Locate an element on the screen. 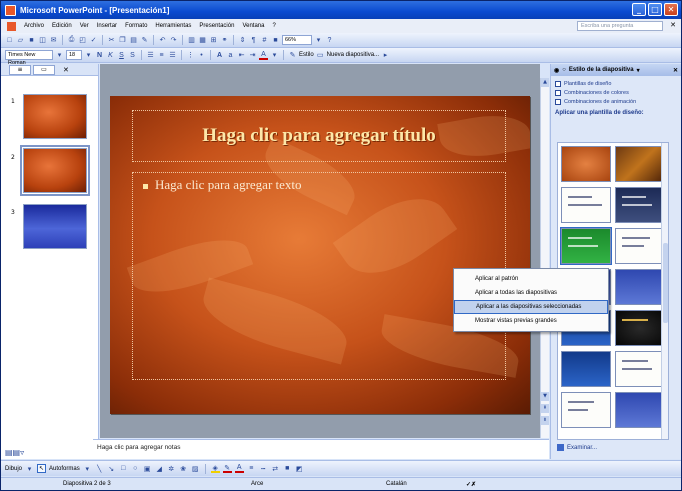  wordart-icon: ◢ is located at coordinates (159, 468).